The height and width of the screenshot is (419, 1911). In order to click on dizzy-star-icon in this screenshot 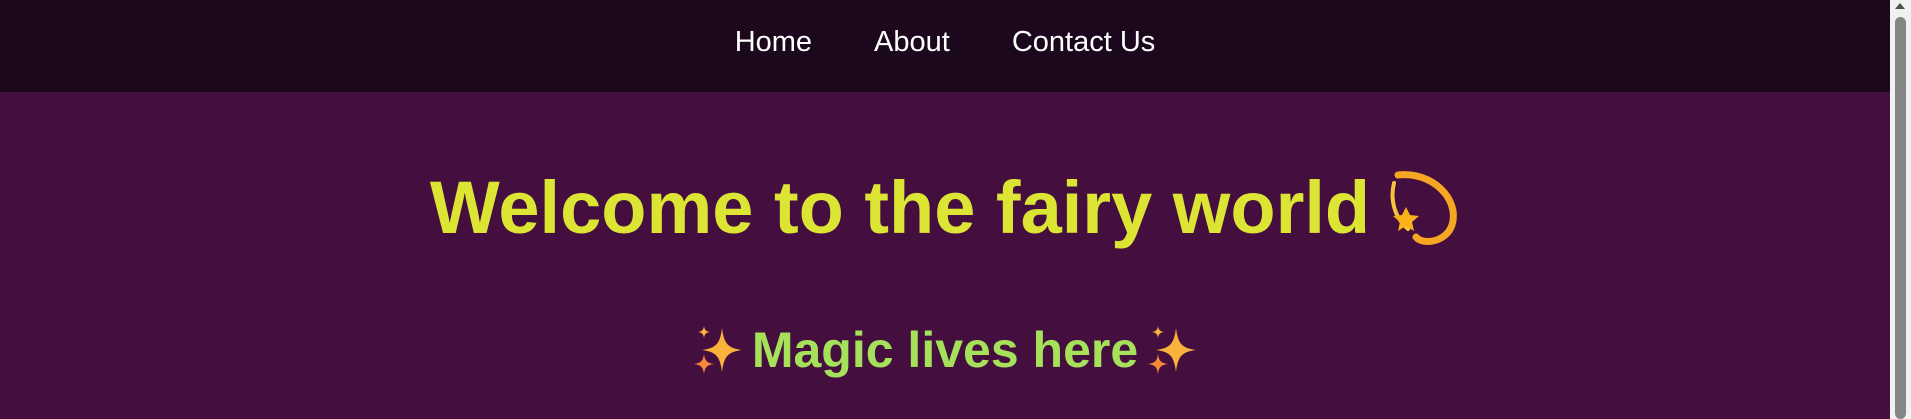, I will do `click(1423, 208)`.